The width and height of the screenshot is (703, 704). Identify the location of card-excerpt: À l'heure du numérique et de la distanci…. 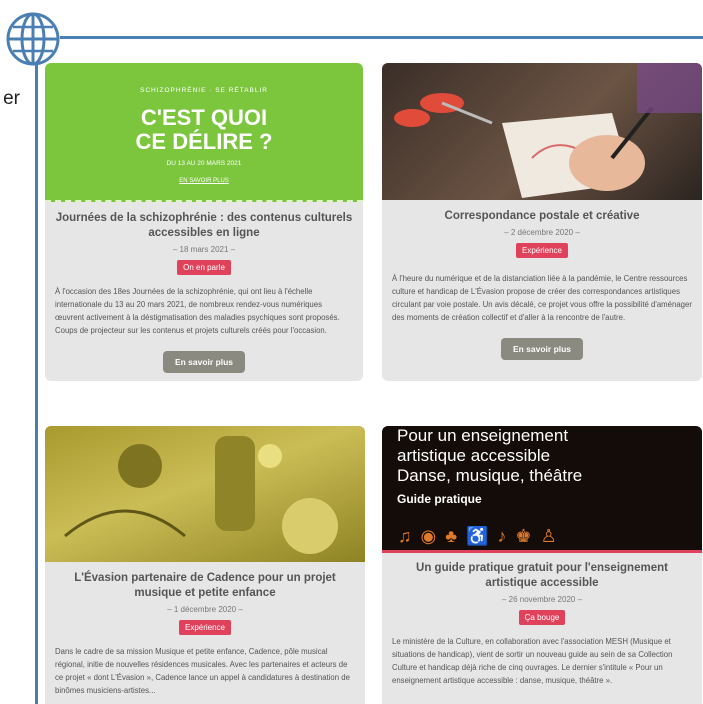
(542, 298).